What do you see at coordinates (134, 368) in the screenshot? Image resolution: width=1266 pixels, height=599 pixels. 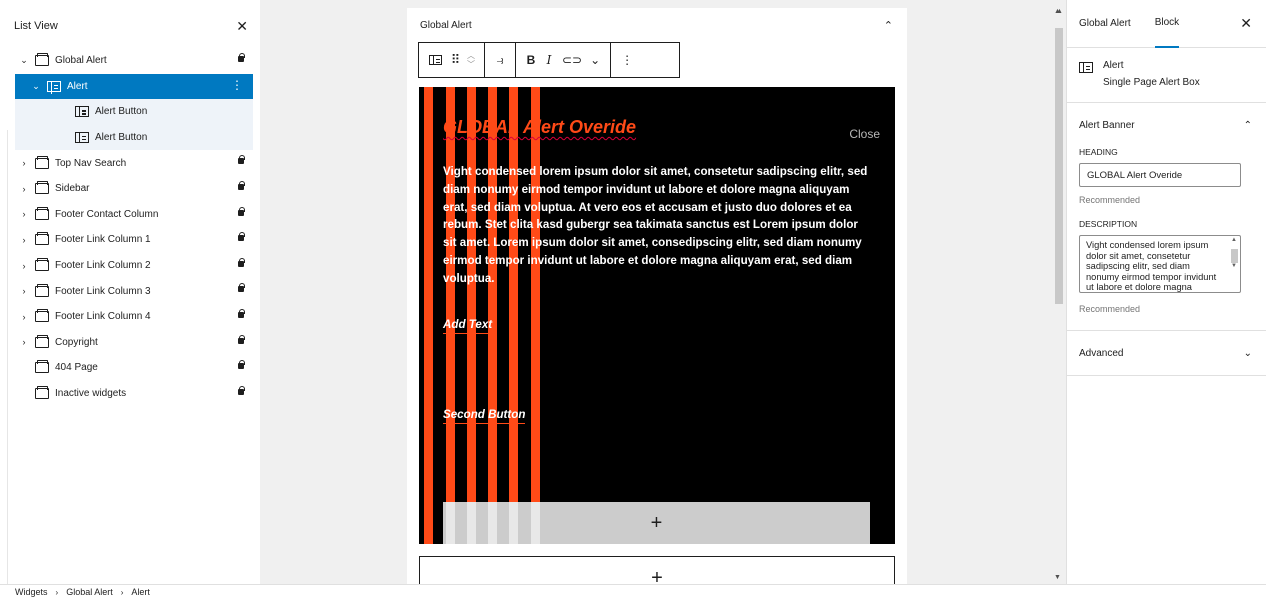 I see `tree-item-404-page: › 404 Page` at bounding box center [134, 368].